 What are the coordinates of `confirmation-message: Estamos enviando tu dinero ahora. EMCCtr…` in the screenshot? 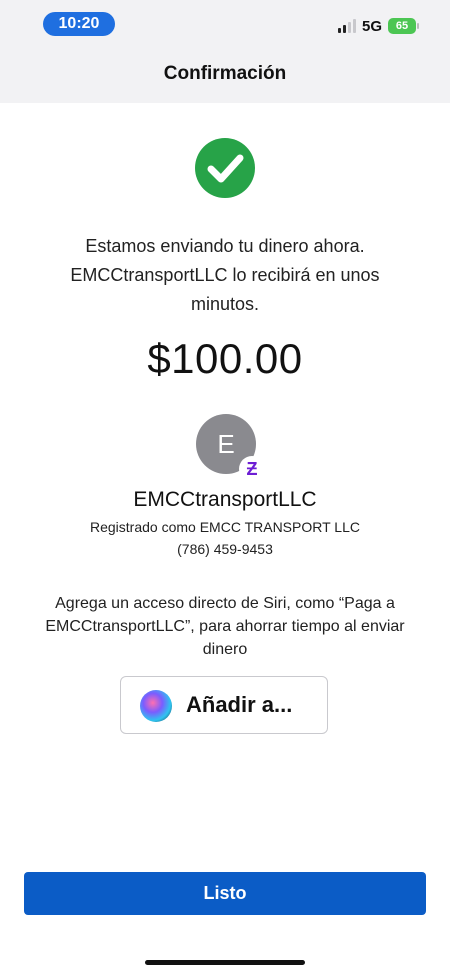 It's located at (225, 275).